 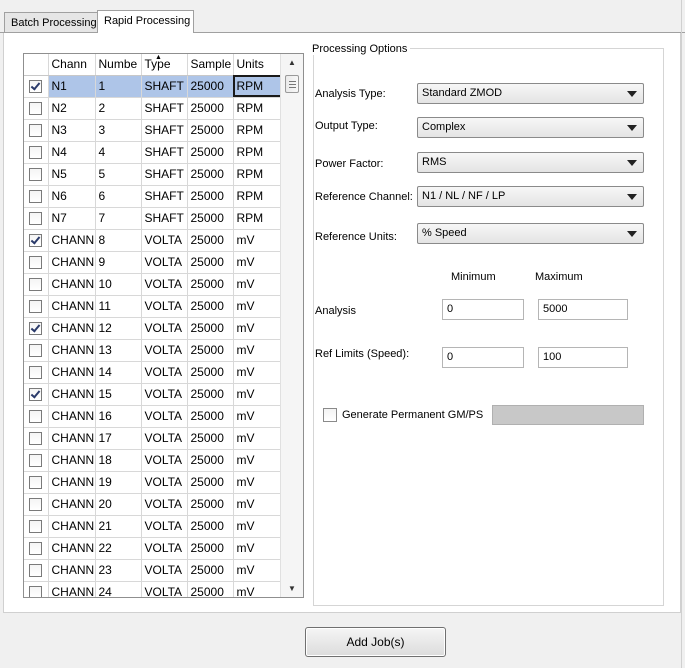 I want to click on table-row: CHANN 21 VOLTA 25000 mV, so click(x=153, y=526).